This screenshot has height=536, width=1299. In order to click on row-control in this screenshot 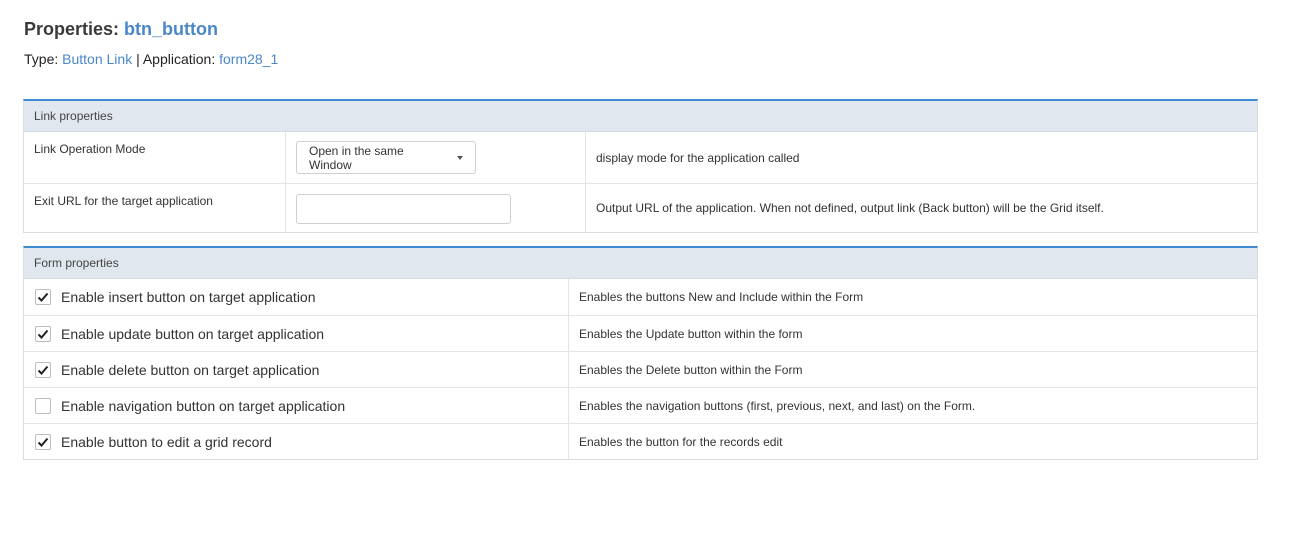, I will do `click(436, 208)`.